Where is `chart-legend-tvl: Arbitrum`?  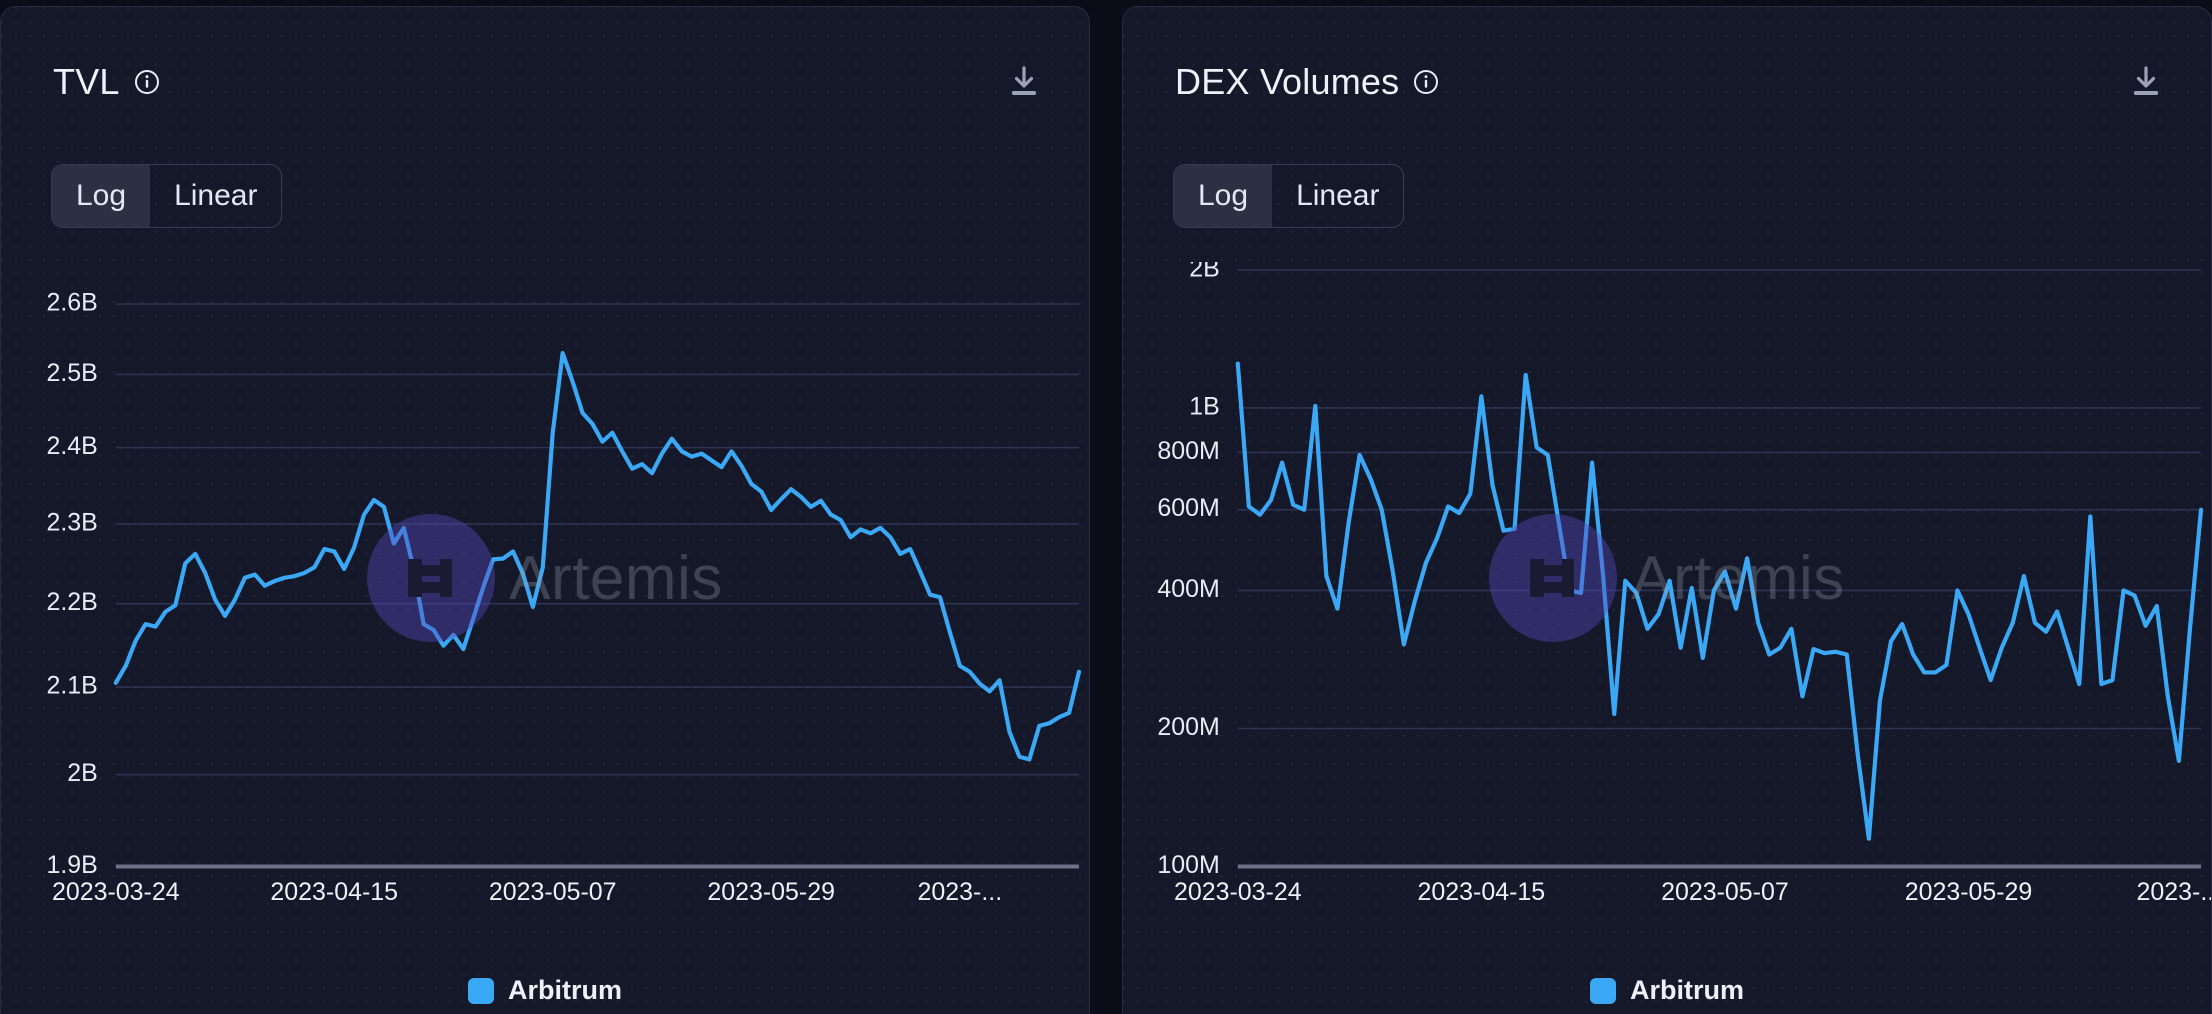 chart-legend-tvl: Arbitrum is located at coordinates (545, 990).